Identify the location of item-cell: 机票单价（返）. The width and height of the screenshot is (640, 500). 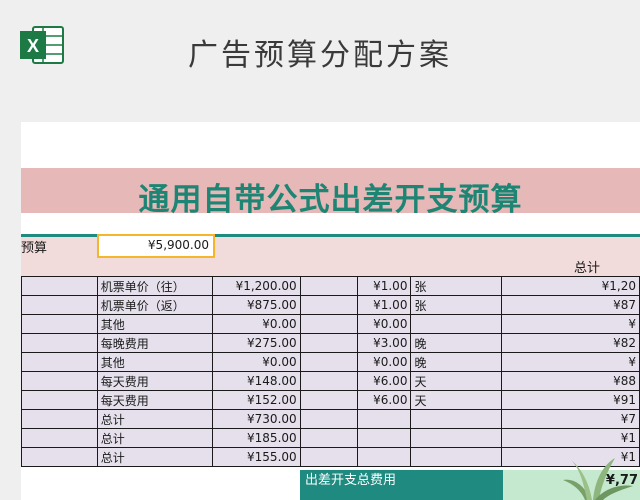
(154, 305).